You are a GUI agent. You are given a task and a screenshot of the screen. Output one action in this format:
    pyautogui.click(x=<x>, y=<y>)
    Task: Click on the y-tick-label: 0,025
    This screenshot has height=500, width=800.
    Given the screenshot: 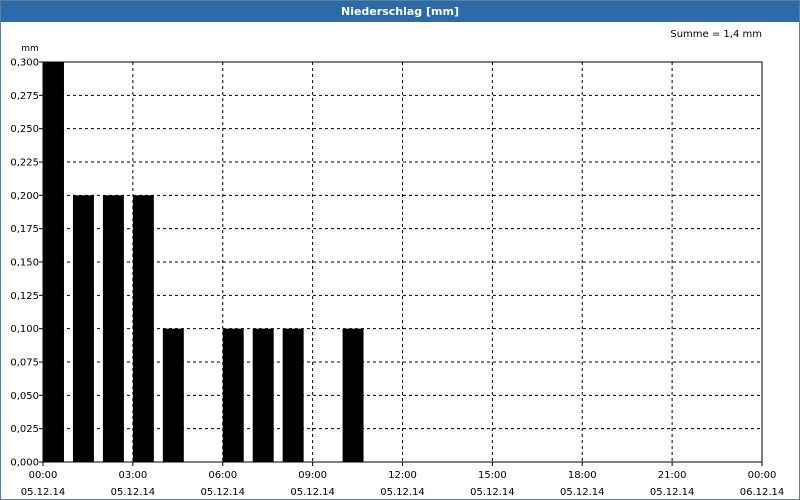 What is the action you would take?
    pyautogui.click(x=24, y=429)
    